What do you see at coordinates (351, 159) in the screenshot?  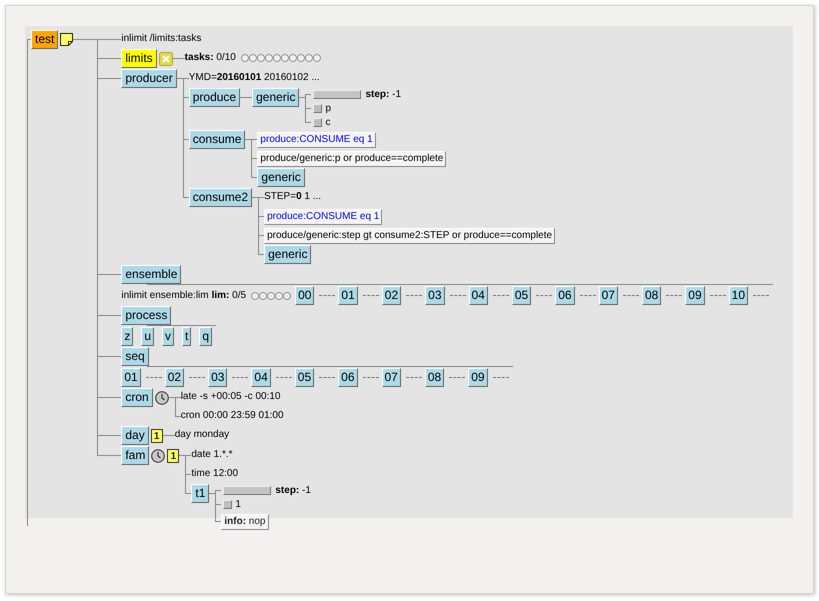 I see `complete-expression: produce/generic:p or produce==complete` at bounding box center [351, 159].